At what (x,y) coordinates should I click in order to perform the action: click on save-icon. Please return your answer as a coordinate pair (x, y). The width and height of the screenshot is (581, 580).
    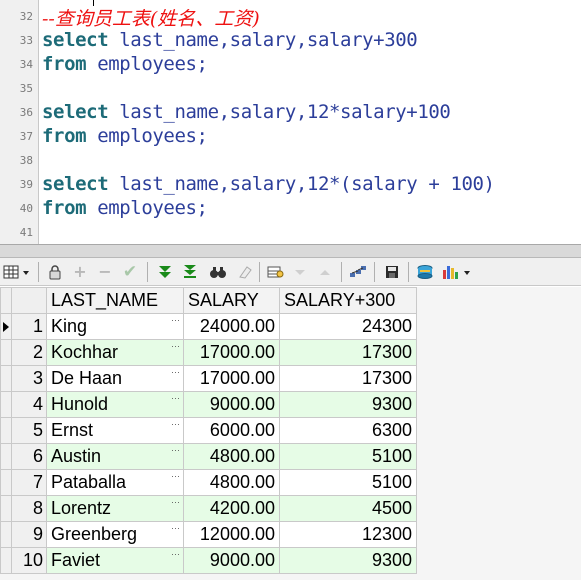
    Looking at the image, I should click on (392, 272).